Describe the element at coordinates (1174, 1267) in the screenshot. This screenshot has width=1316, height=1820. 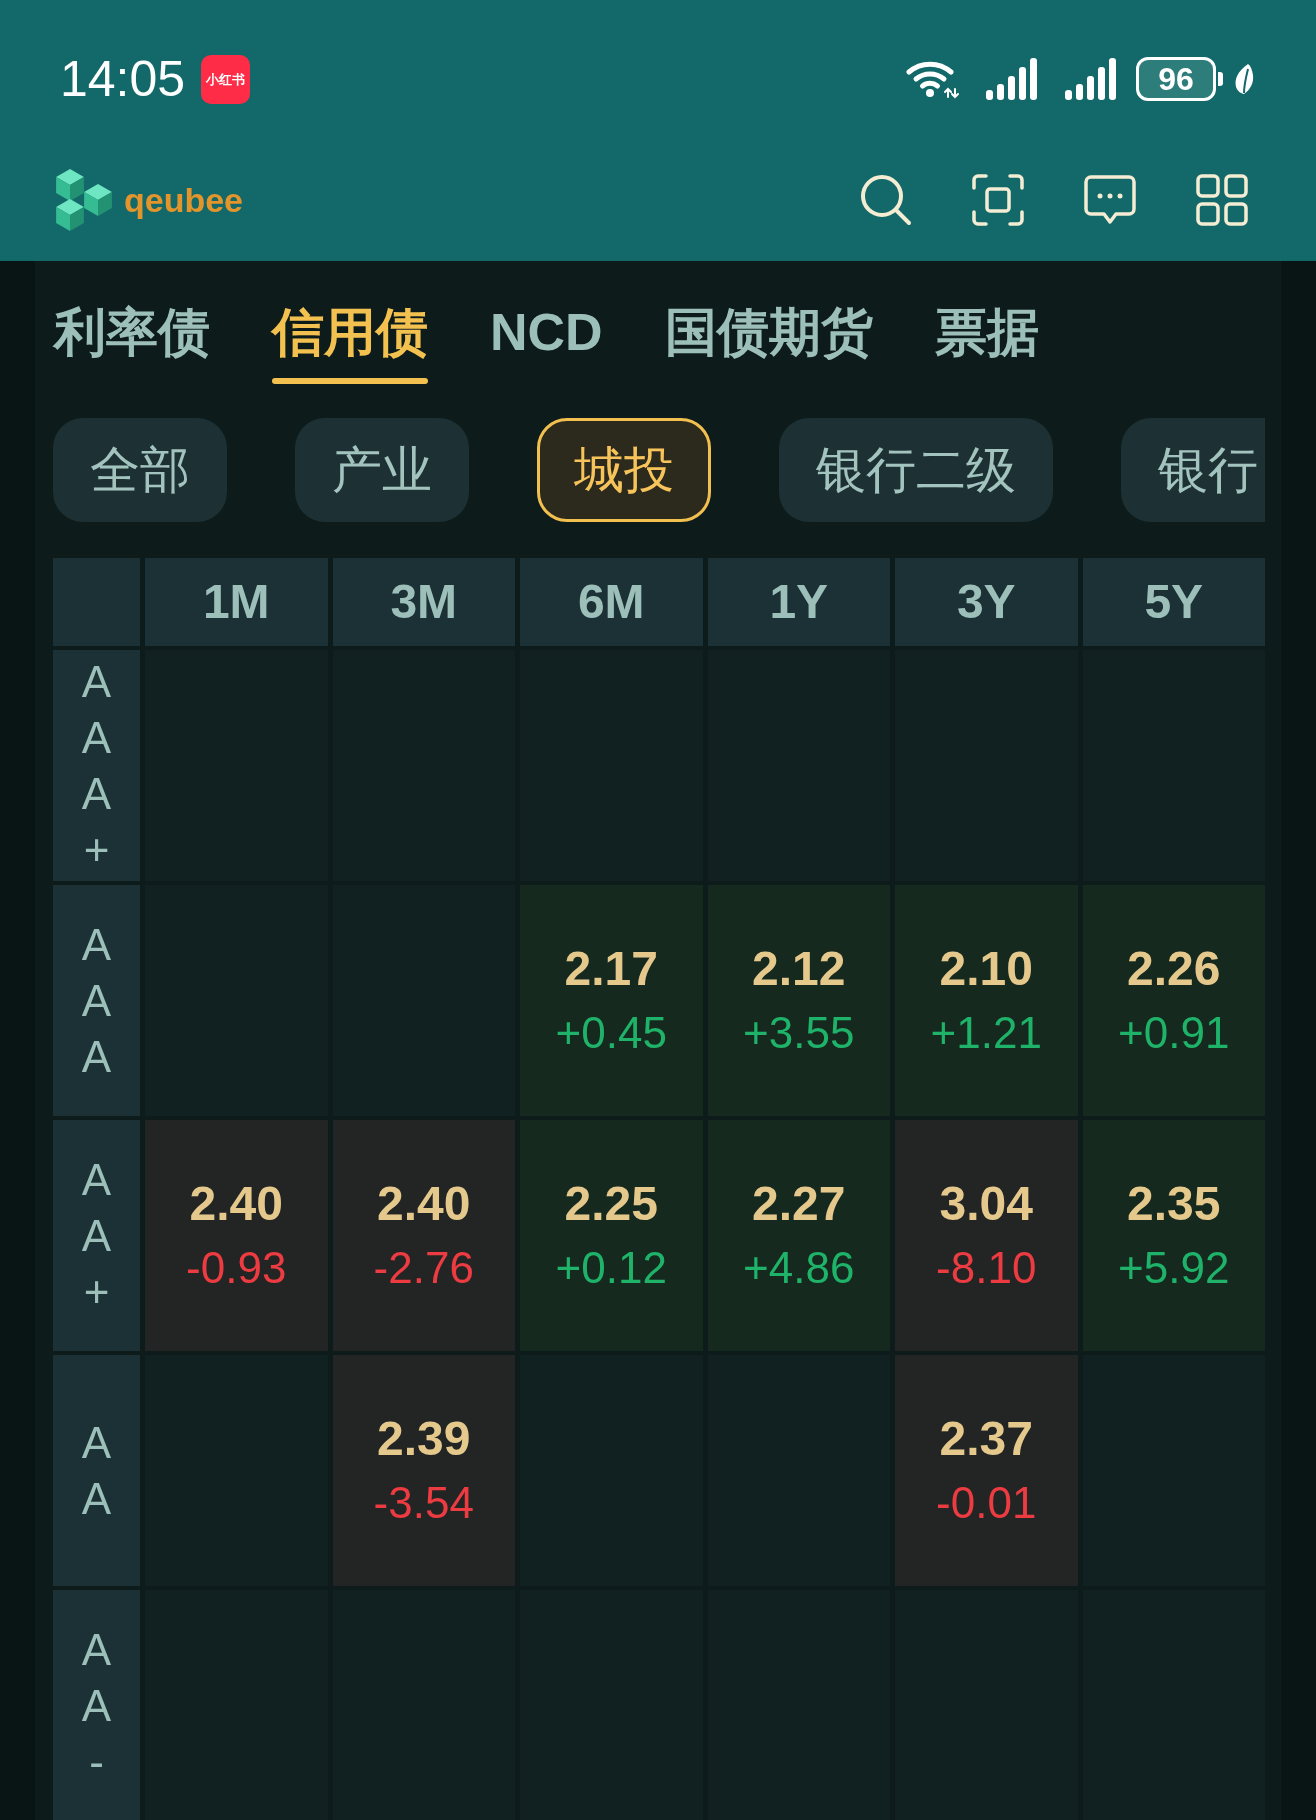
I see `yield-change: +5.92` at that location.